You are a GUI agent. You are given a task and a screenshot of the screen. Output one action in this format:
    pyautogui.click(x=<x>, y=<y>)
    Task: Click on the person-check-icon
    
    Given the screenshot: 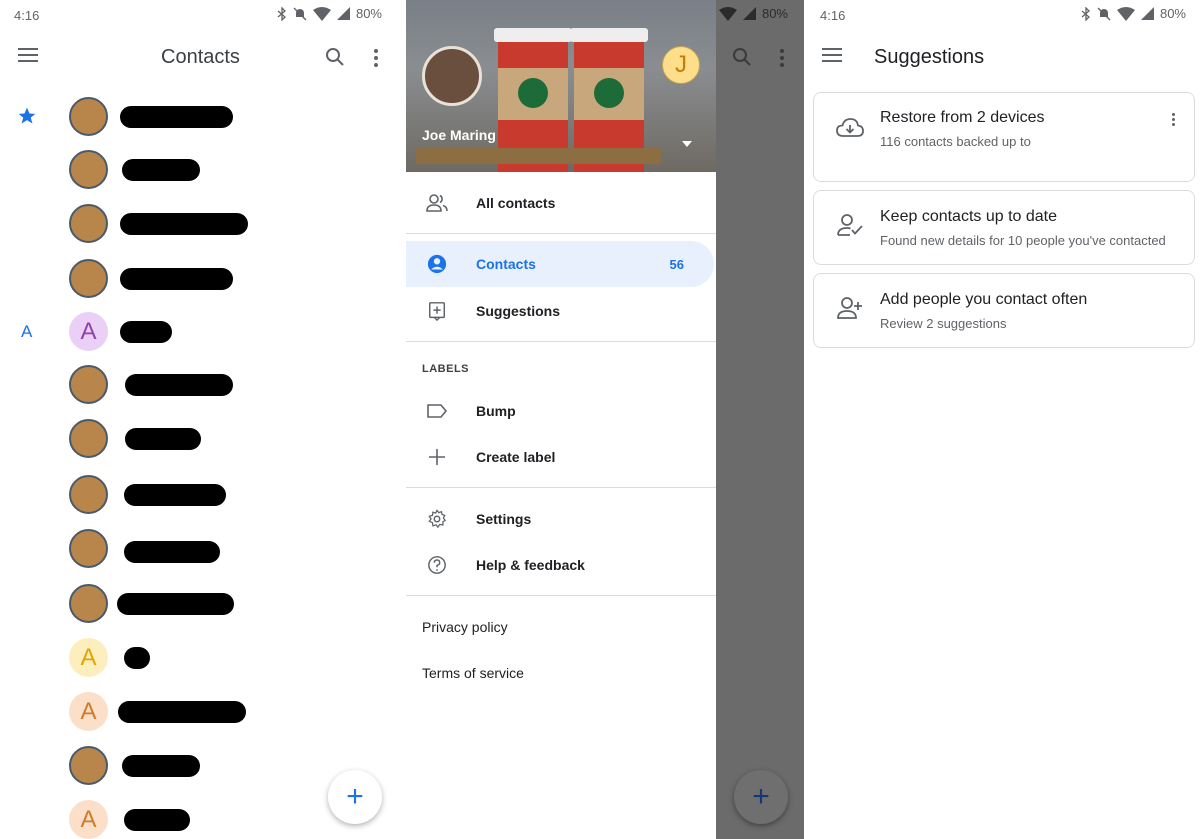 What is the action you would take?
    pyautogui.click(x=850, y=225)
    